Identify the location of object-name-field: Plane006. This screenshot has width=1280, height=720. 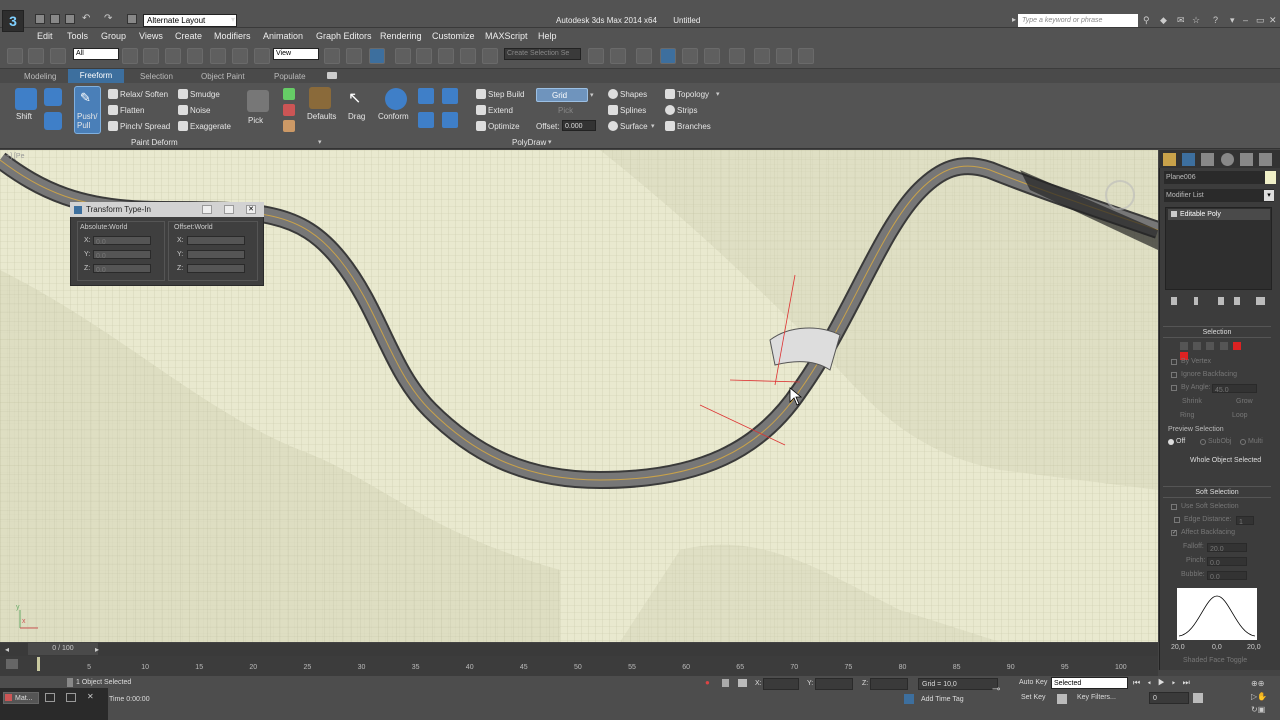
(1214, 177).